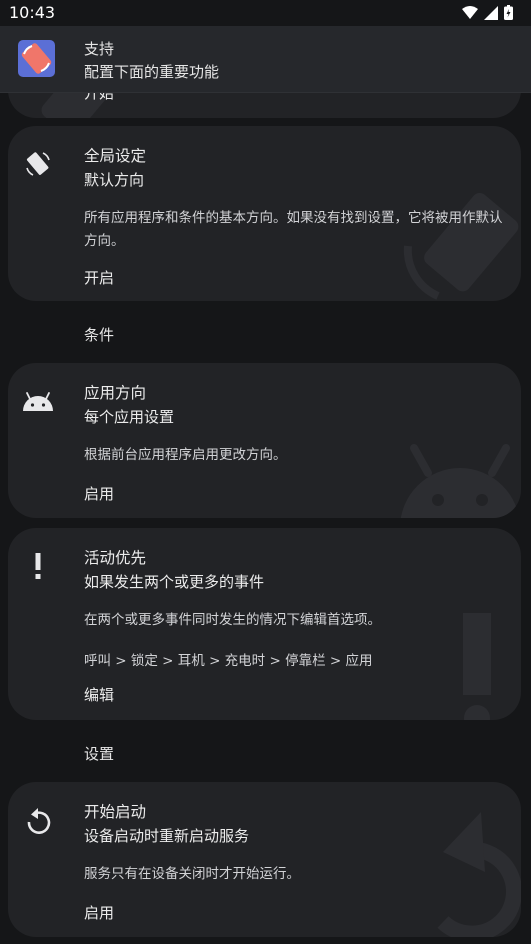 This screenshot has height=944, width=531. I want to click on card-description: 服务只有在设备关闭时才开始运行。, so click(192, 874).